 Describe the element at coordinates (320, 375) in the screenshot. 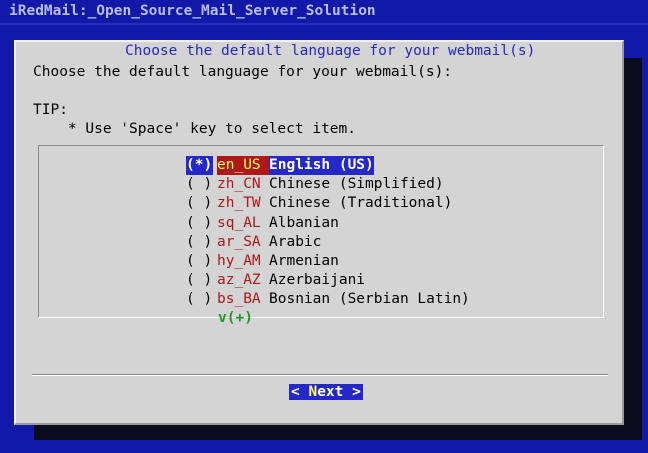

I see `button-separator` at that location.